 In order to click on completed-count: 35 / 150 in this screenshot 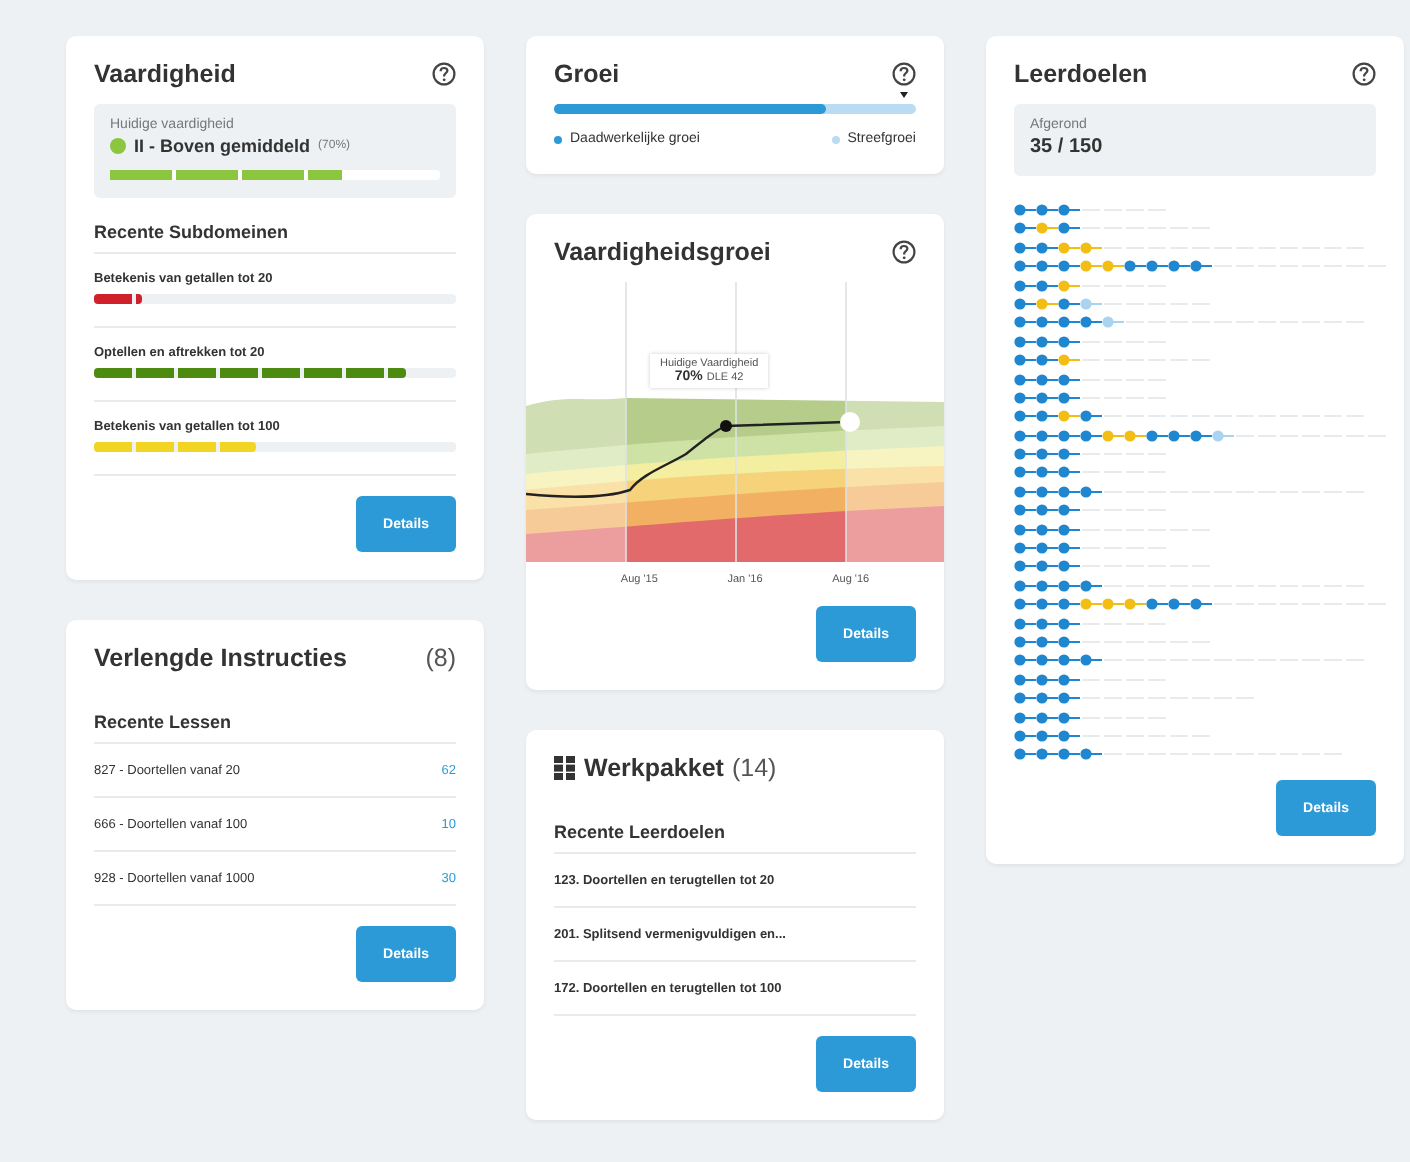, I will do `click(1067, 147)`.